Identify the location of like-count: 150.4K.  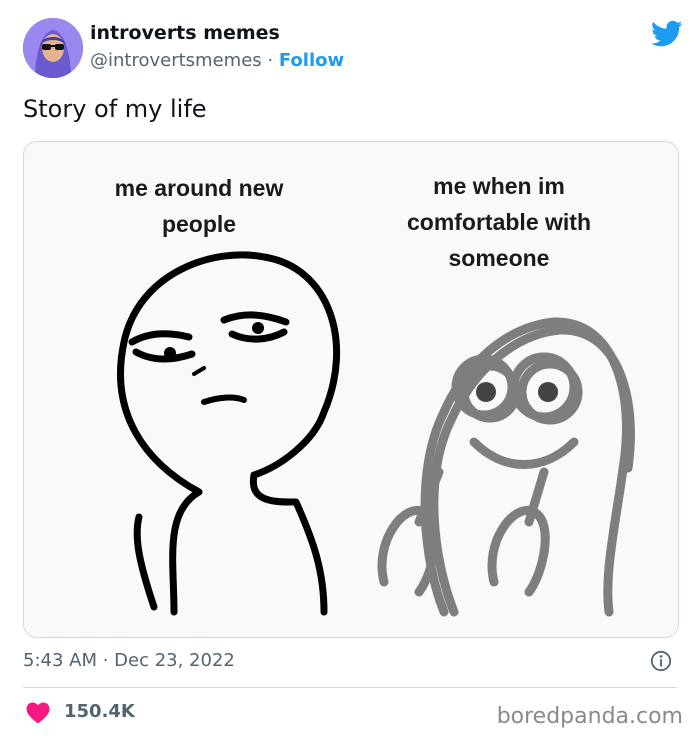
(99, 711).